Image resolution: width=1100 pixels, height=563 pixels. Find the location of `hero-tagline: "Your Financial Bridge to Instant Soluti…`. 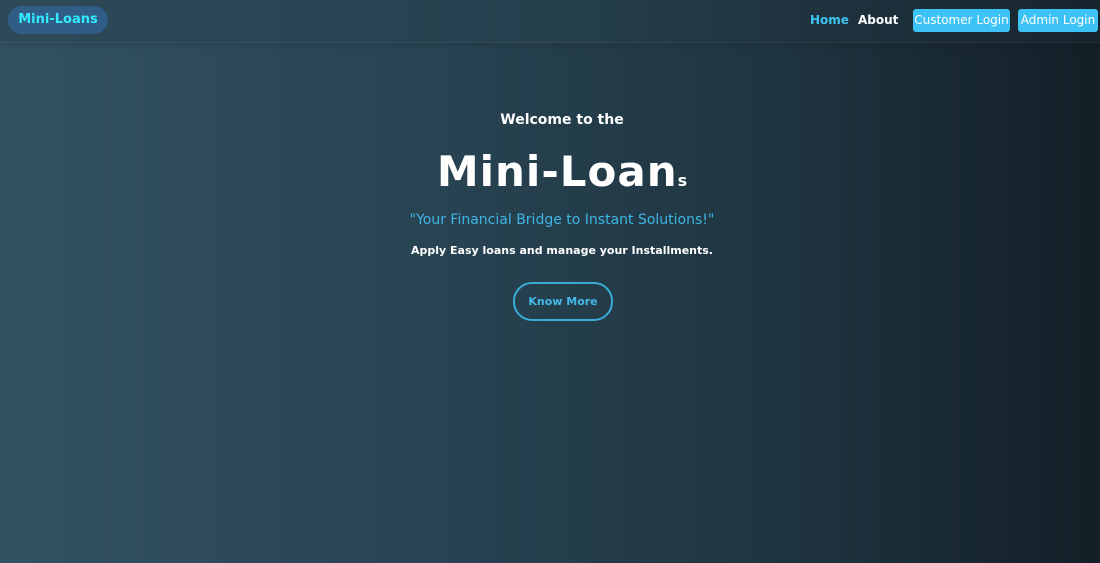

hero-tagline: "Your Financial Bridge to Instant Soluti… is located at coordinates (562, 220).